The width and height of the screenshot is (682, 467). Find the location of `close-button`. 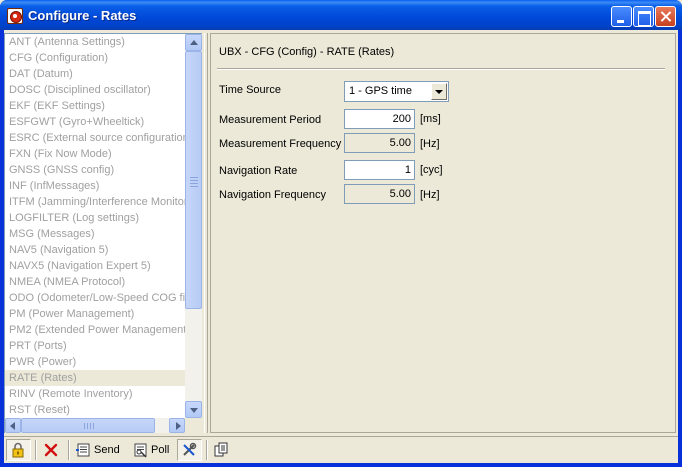

close-button is located at coordinates (665, 16).